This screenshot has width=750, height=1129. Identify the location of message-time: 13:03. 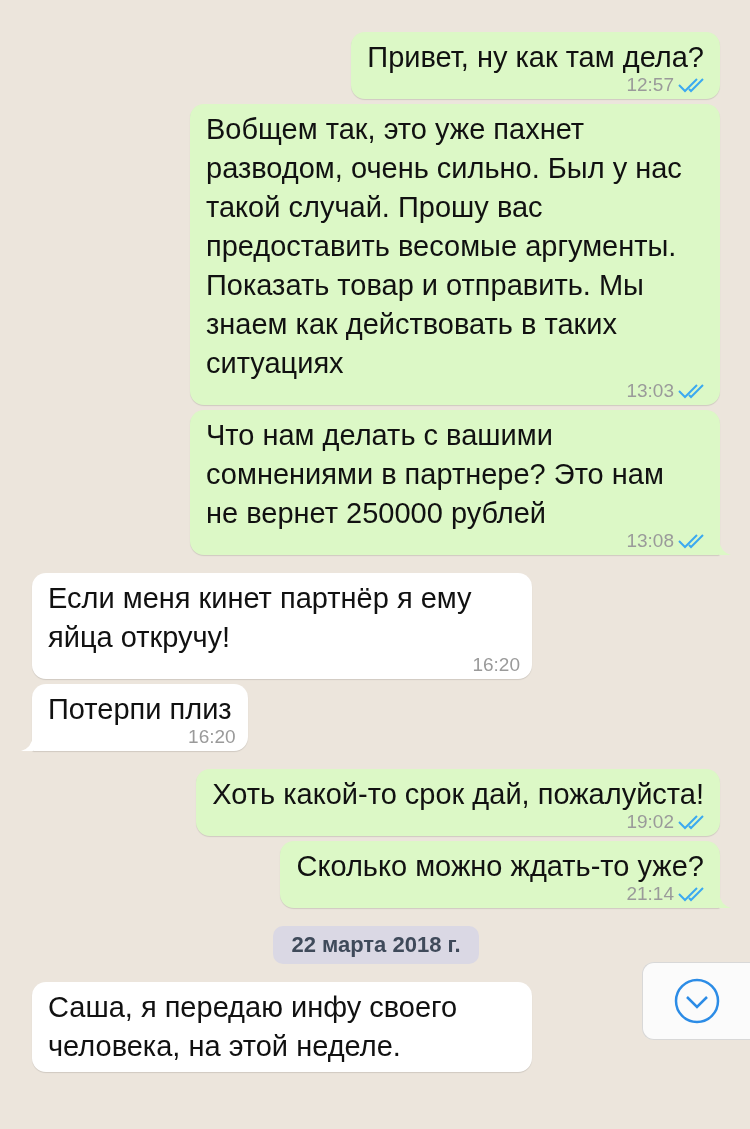
(650, 391).